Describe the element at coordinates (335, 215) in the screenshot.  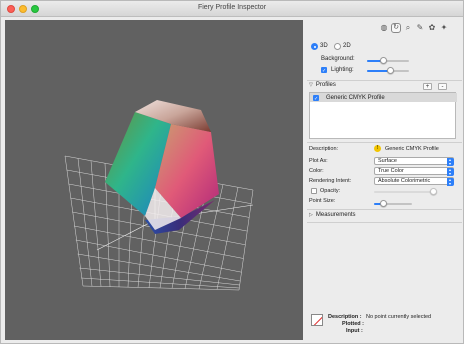
I see `measurements-section-label: Measurements` at that location.